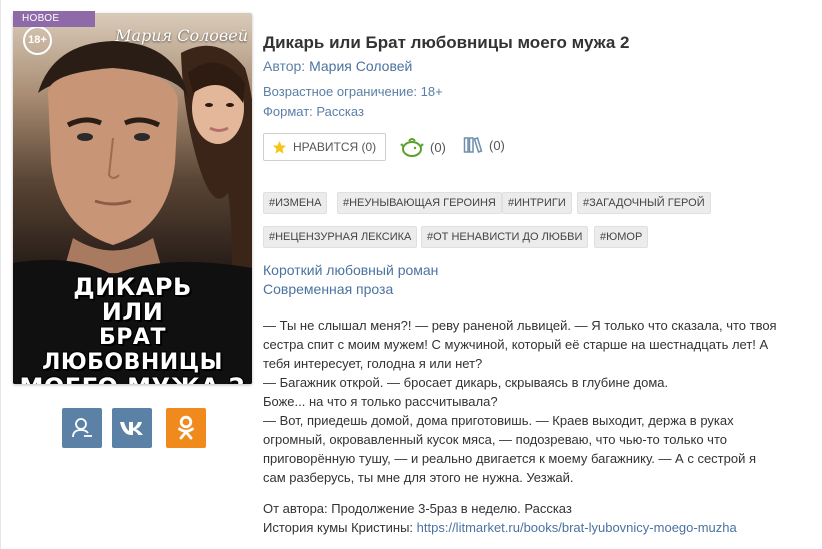 The image size is (822, 549). Describe the element at coordinates (644, 203) in the screenshot. I see `tag-chip: #ЗАГАДОЧНЫЙ ГЕРОЙ` at that location.